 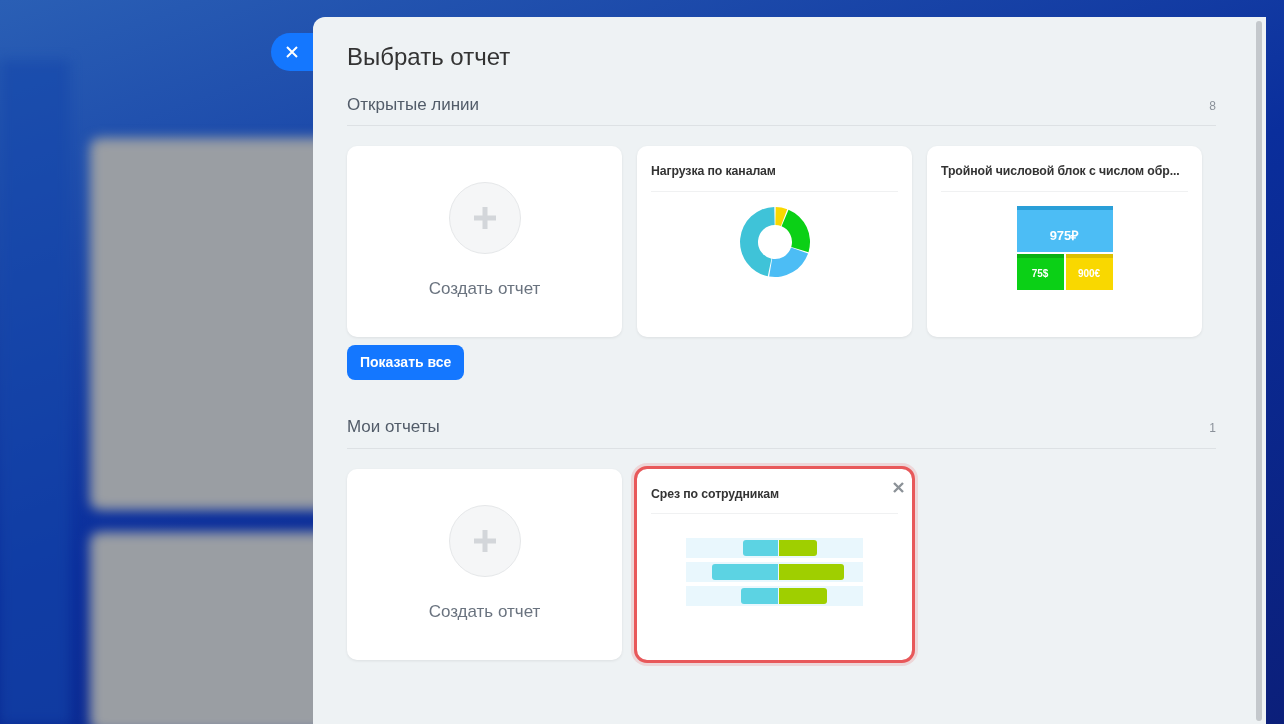 I want to click on close-icon, so click(x=292, y=52).